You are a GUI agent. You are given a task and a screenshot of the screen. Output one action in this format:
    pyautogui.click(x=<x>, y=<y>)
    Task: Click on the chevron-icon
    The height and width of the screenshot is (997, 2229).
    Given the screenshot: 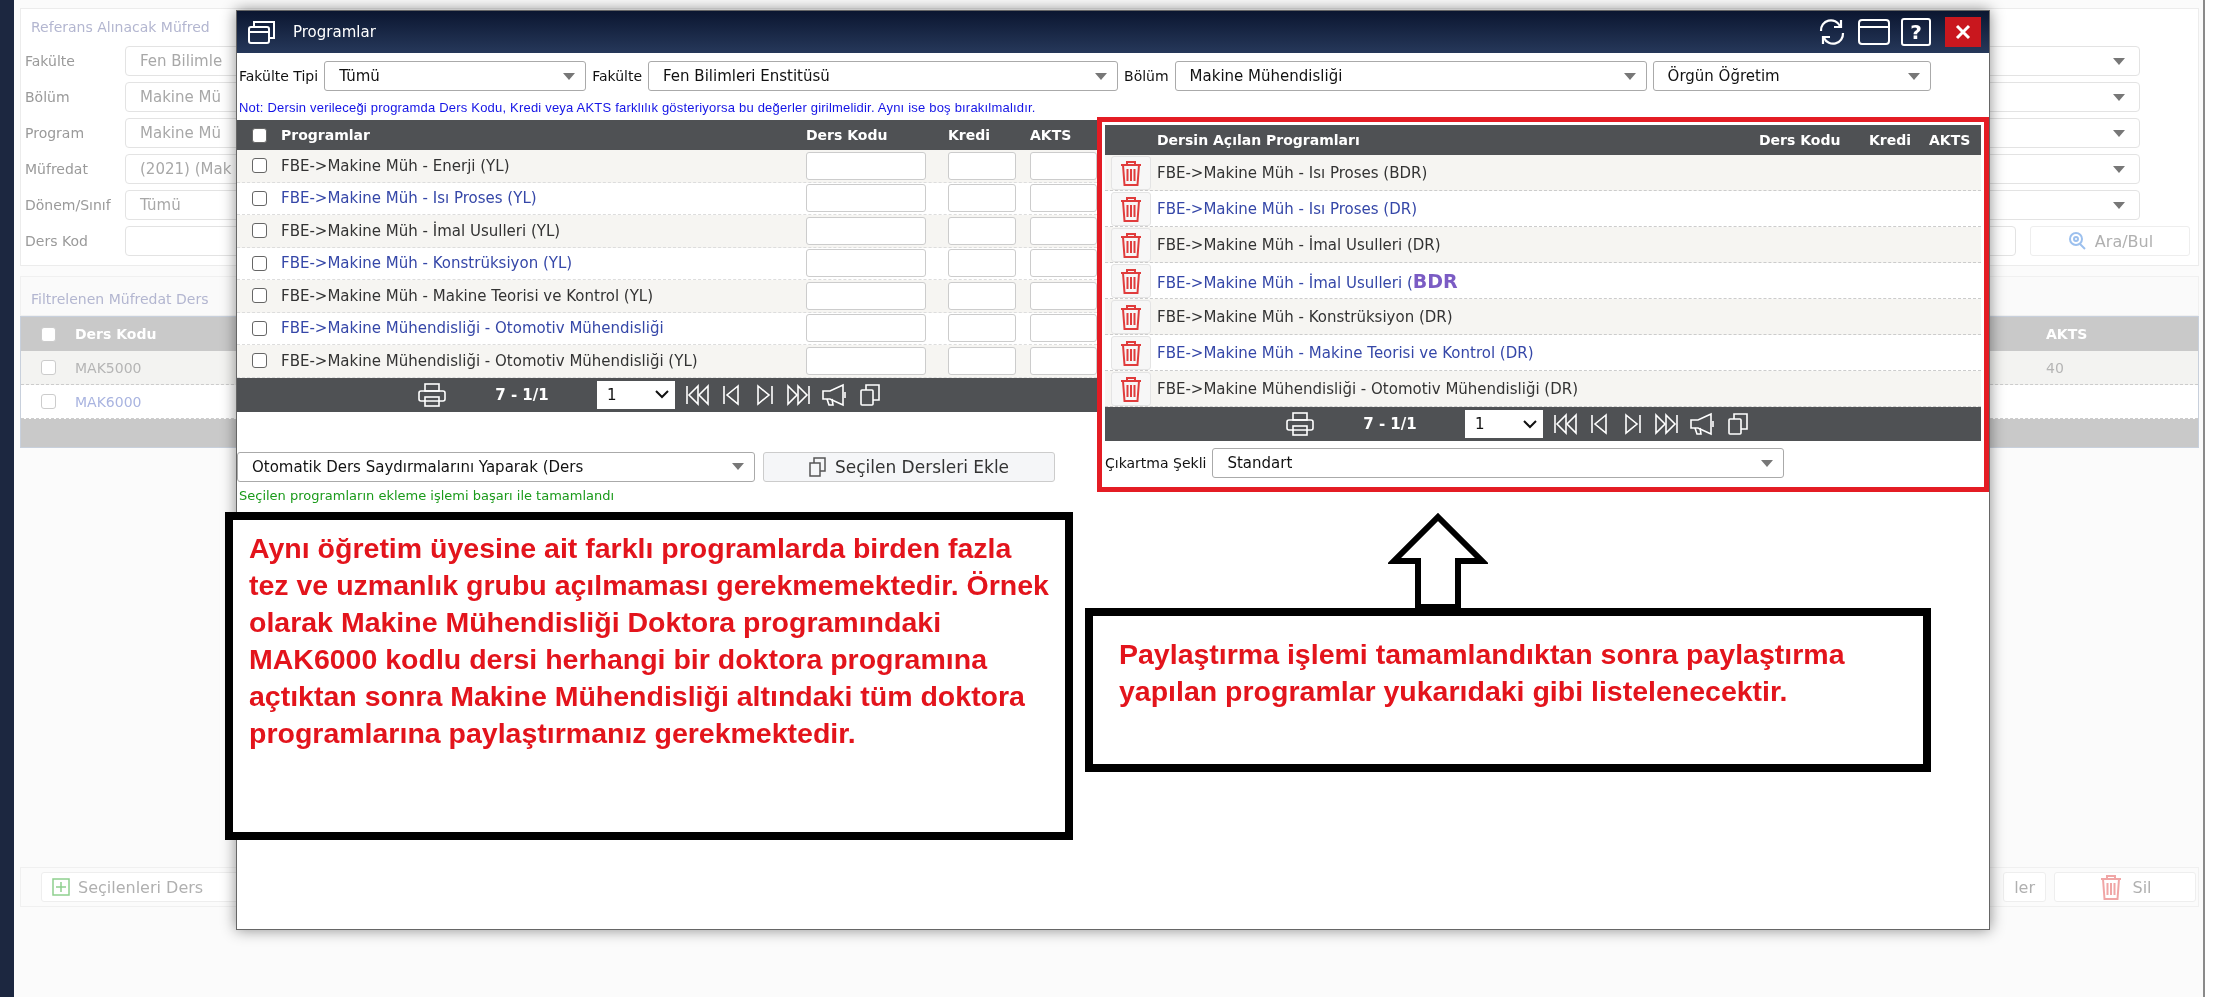 What is the action you would take?
    pyautogui.click(x=662, y=394)
    